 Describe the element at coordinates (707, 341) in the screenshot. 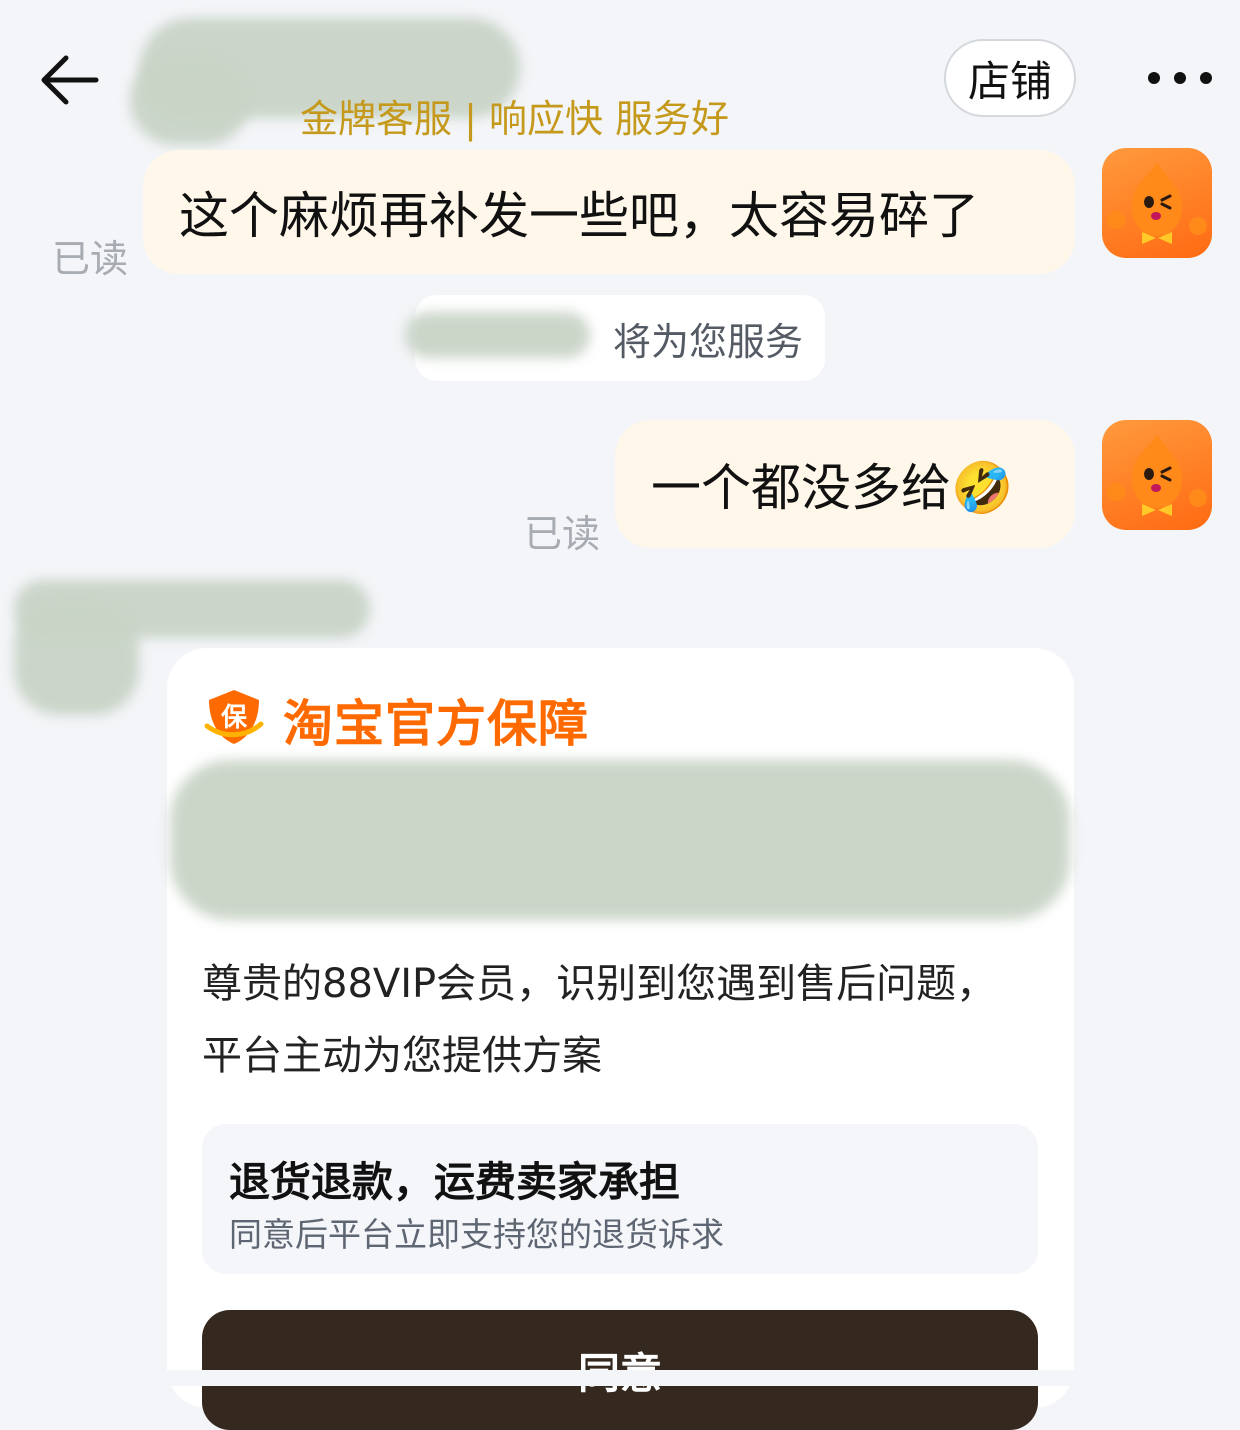

I see `service-notice-text: 将为您服务` at that location.